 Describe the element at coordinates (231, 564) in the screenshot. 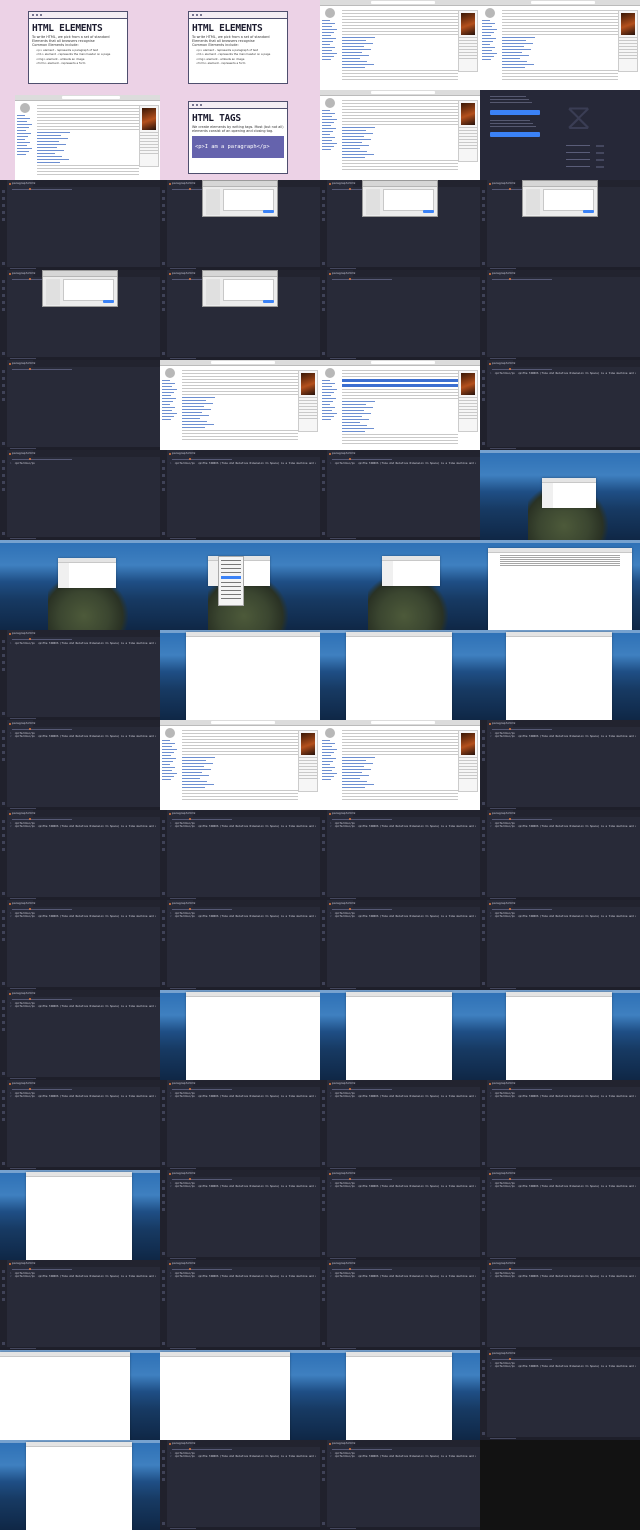

I see `menu-item` at that location.